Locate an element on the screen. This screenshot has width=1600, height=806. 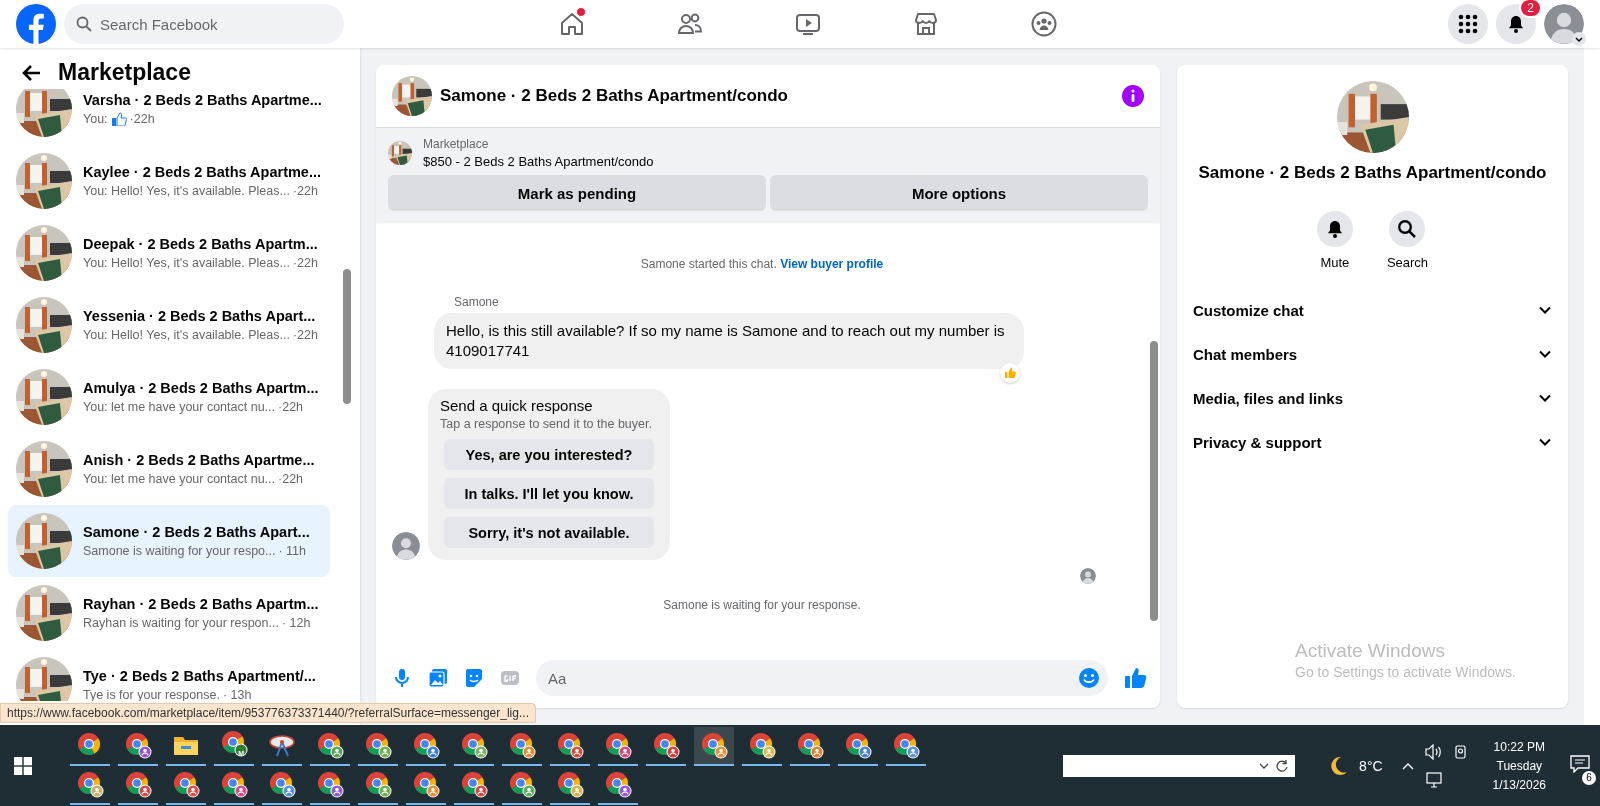
scrollbar is located at coordinates (1592, 386).